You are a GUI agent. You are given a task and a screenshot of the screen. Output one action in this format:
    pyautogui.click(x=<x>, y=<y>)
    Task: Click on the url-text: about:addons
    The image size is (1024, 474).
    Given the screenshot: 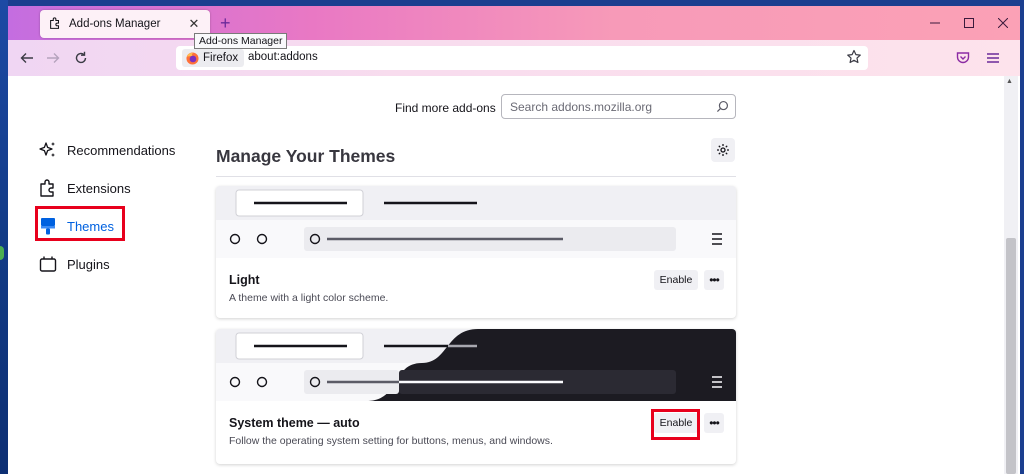 What is the action you would take?
    pyautogui.click(x=283, y=57)
    